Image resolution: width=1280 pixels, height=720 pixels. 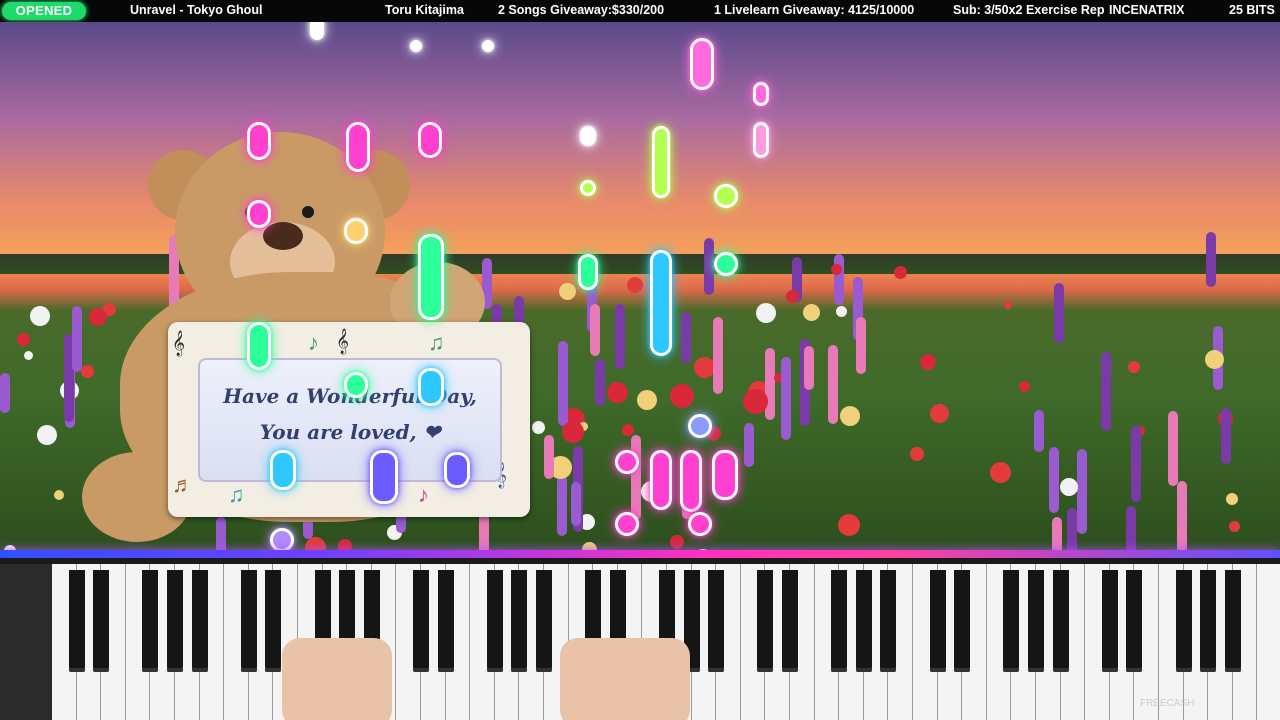 What do you see at coordinates (581, 10) in the screenshot?
I see `songs-giveaway-counter: 2 Songs Giveaway:$330/200` at bounding box center [581, 10].